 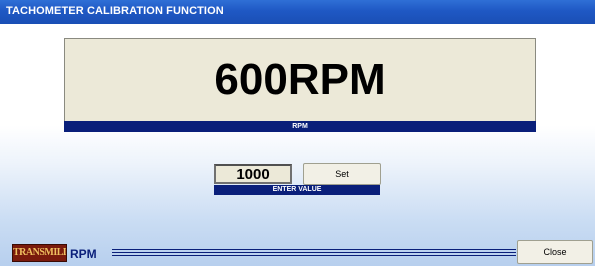 What do you see at coordinates (300, 126) in the screenshot?
I see `rpm-unit-label: RPM` at bounding box center [300, 126].